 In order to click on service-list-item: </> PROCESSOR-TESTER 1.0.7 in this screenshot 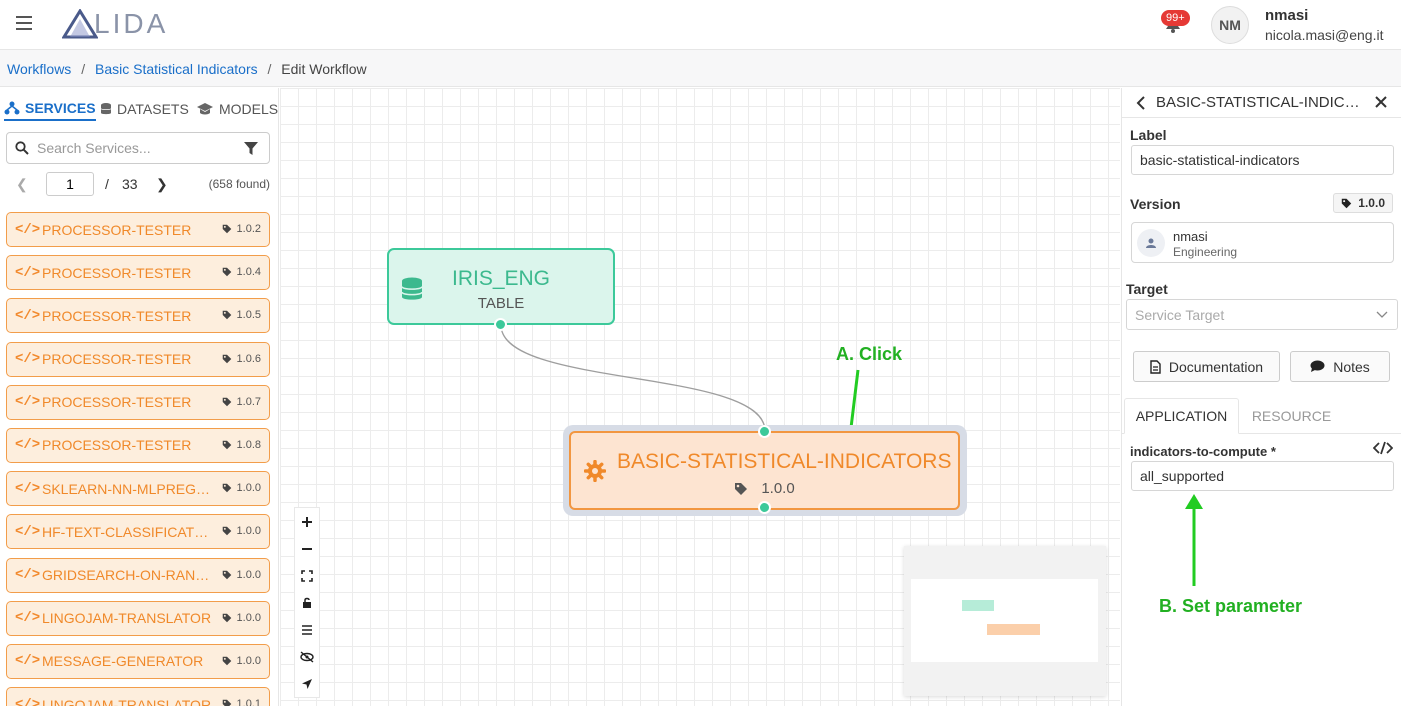, I will do `click(138, 402)`.